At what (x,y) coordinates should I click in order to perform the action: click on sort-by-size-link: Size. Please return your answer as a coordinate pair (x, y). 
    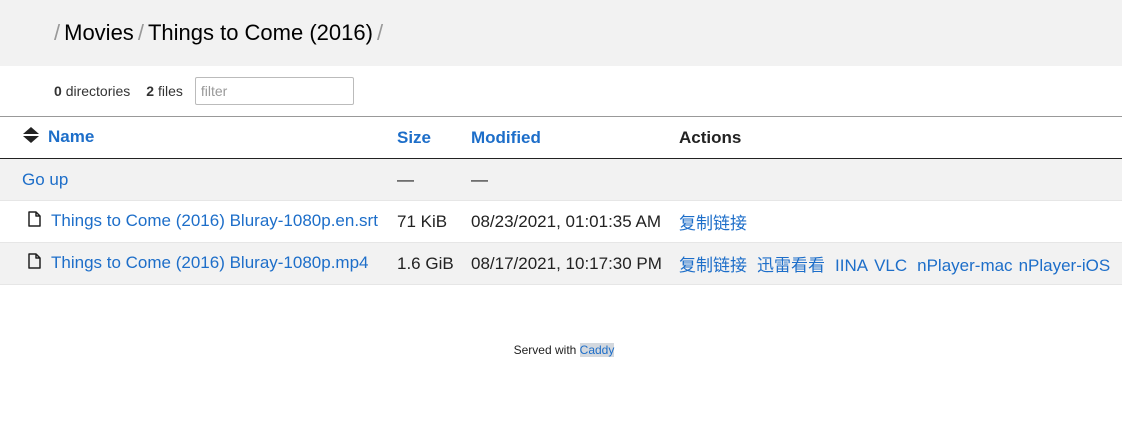
    Looking at the image, I should click on (414, 137).